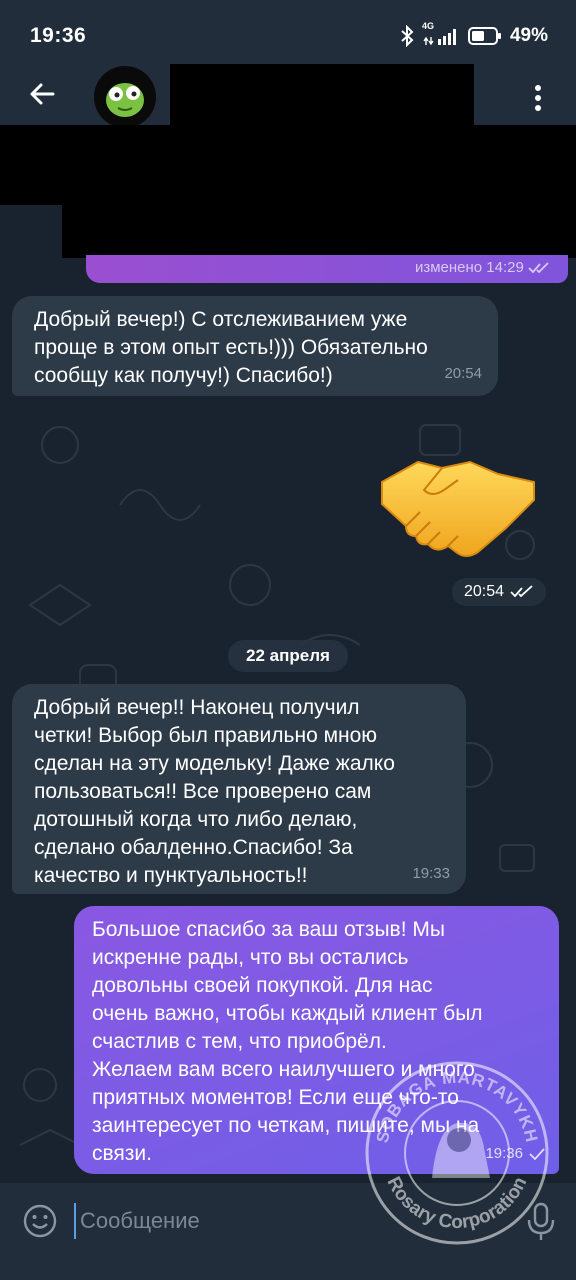 Image resolution: width=576 pixels, height=1280 pixels. What do you see at coordinates (499, 592) in the screenshot?
I see `sticker-time: 20:54` at bounding box center [499, 592].